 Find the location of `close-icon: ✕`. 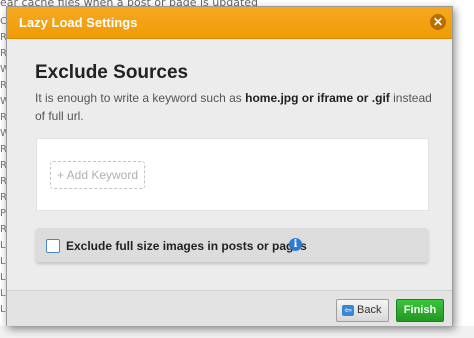

close-icon: ✕ is located at coordinates (438, 22).